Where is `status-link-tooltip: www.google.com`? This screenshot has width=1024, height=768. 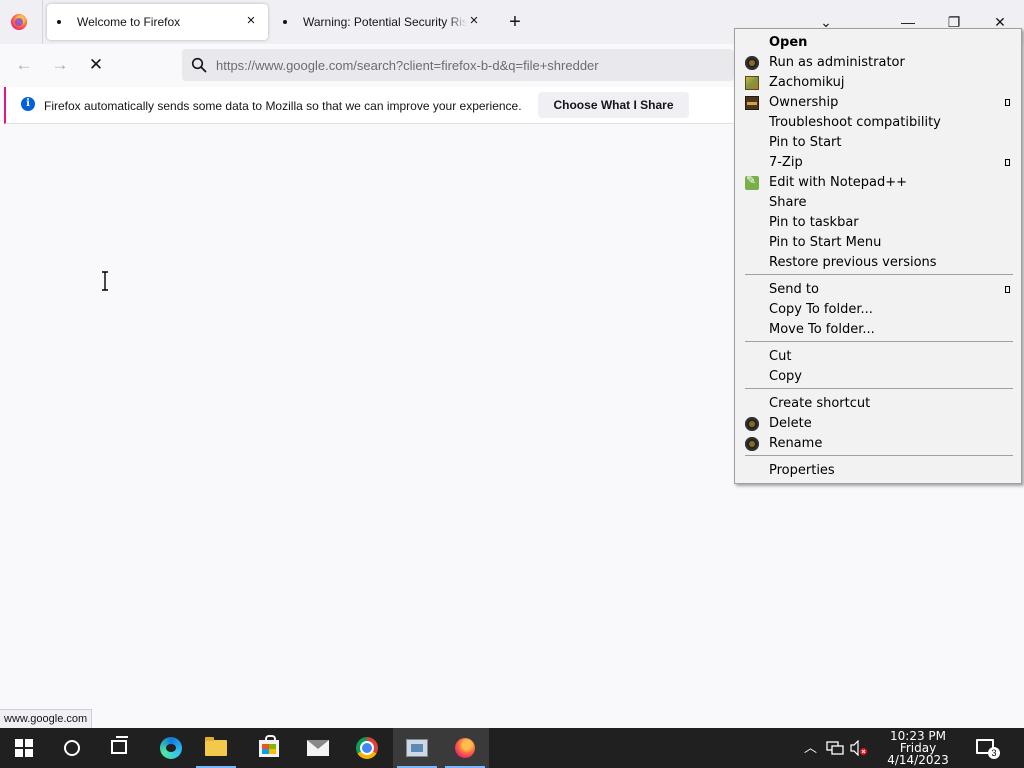
status-link-tooltip: www.google.com is located at coordinates (46, 719).